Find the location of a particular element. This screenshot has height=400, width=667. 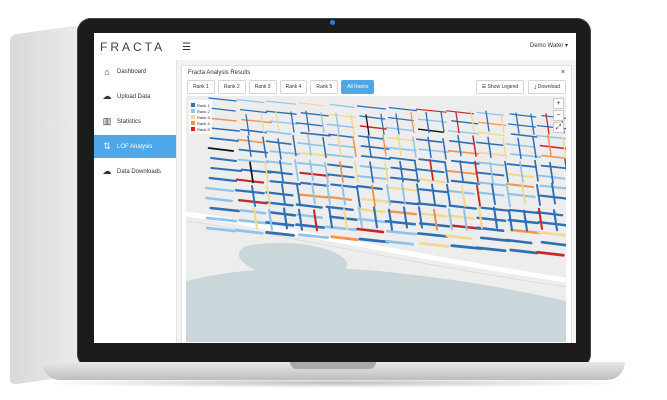

download-label: Download is located at coordinates (548, 87).